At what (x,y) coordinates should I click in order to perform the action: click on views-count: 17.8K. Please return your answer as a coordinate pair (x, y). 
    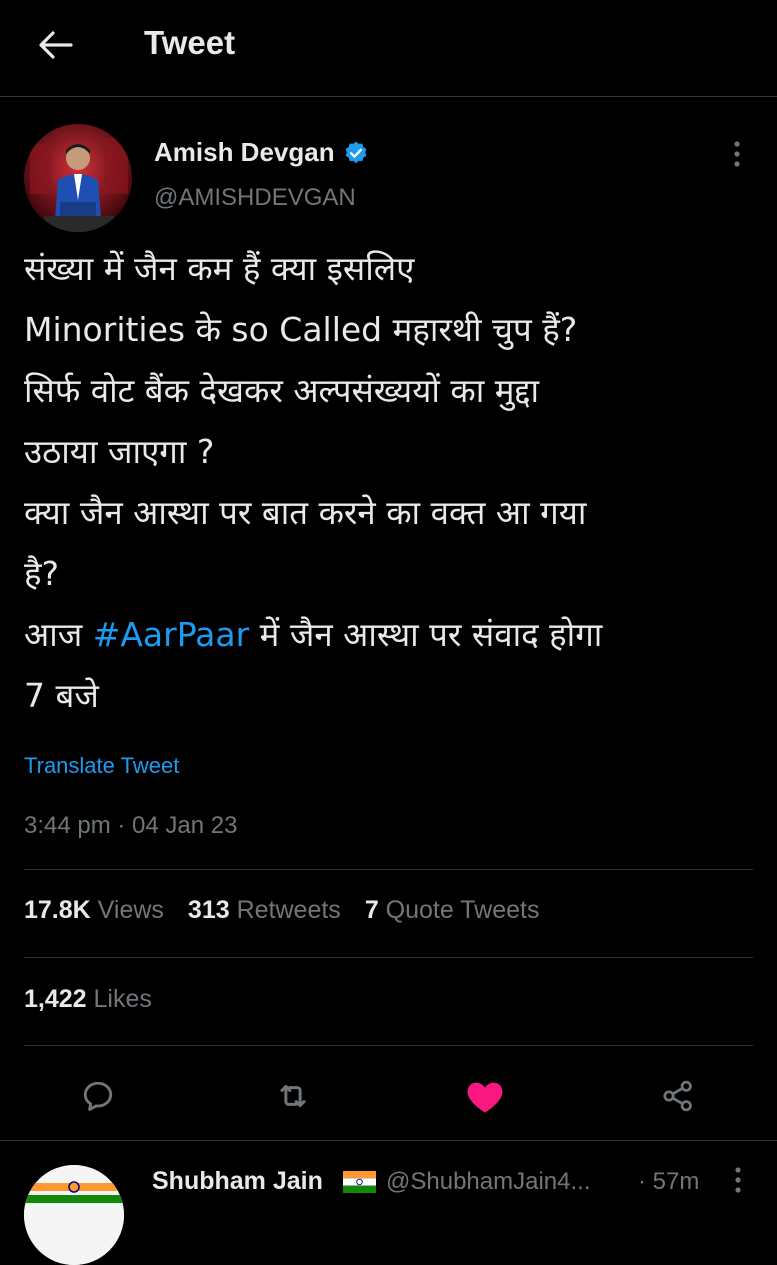
    Looking at the image, I should click on (57, 910).